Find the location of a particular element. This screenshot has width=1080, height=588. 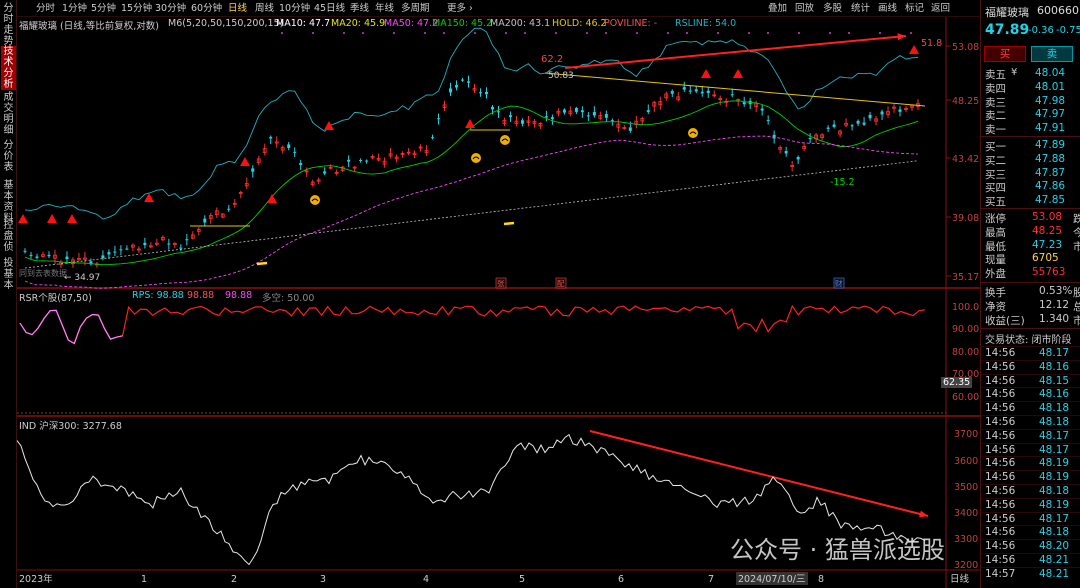

ma-legend: MA50: 47.2 is located at coordinates (411, 23).